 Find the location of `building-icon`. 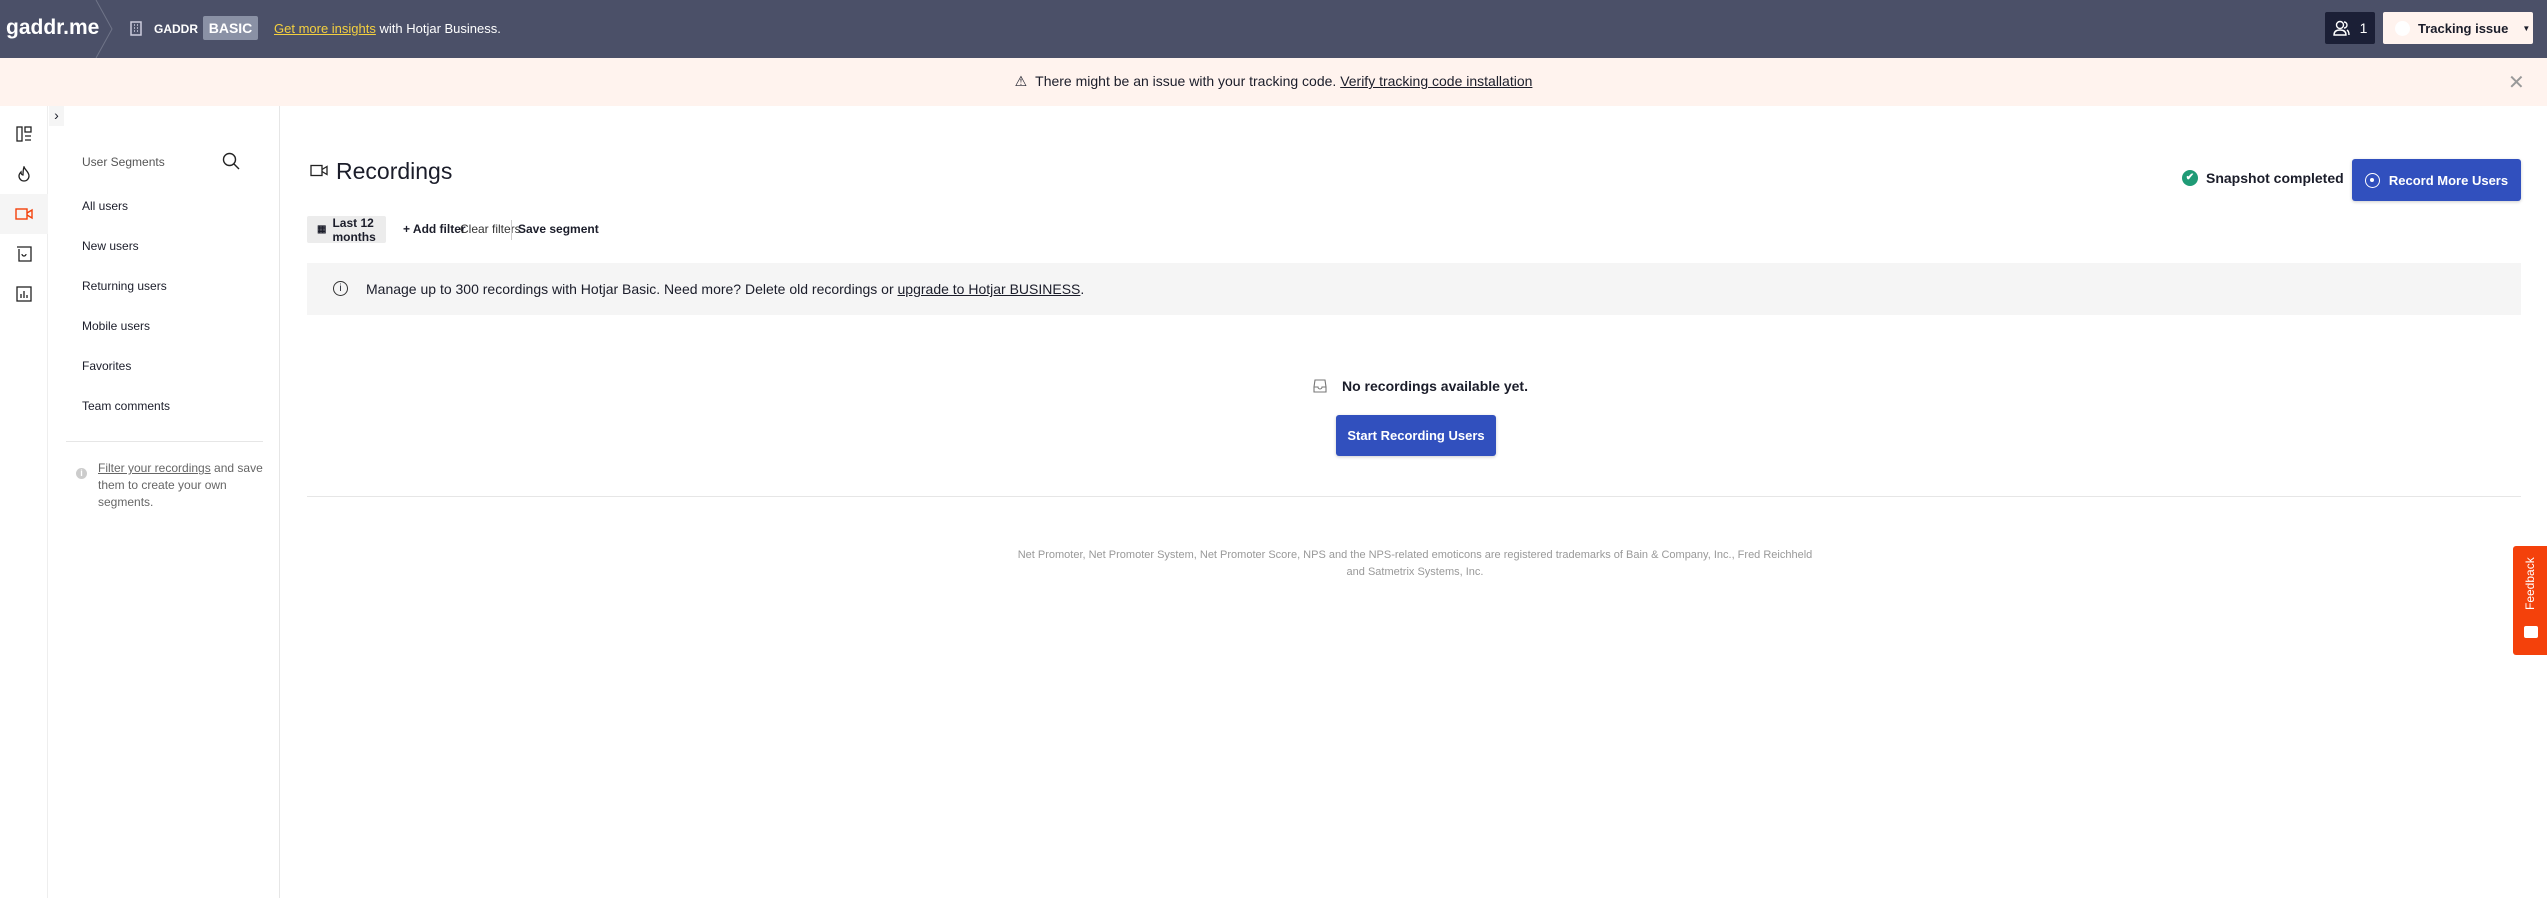

building-icon is located at coordinates (136, 28).